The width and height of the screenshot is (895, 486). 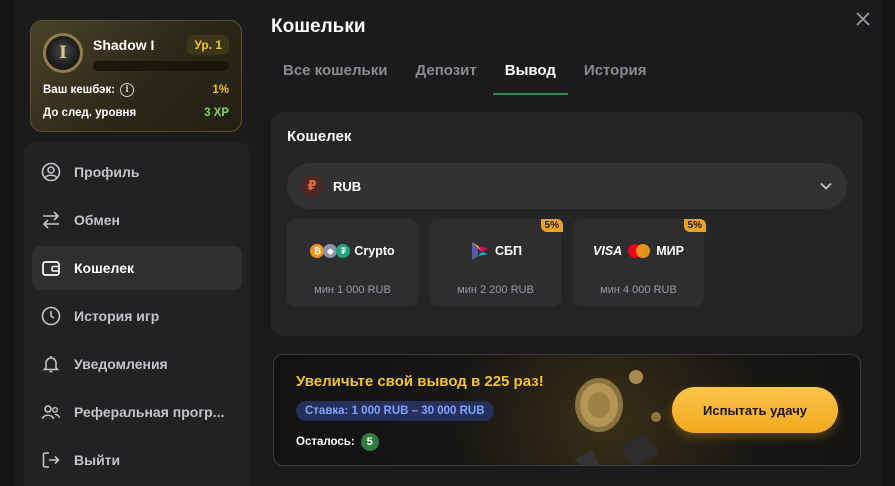 I want to click on method-crypto: ₿ ◆ ₮ Crypto мин 1 000 RUB, so click(x=352, y=262).